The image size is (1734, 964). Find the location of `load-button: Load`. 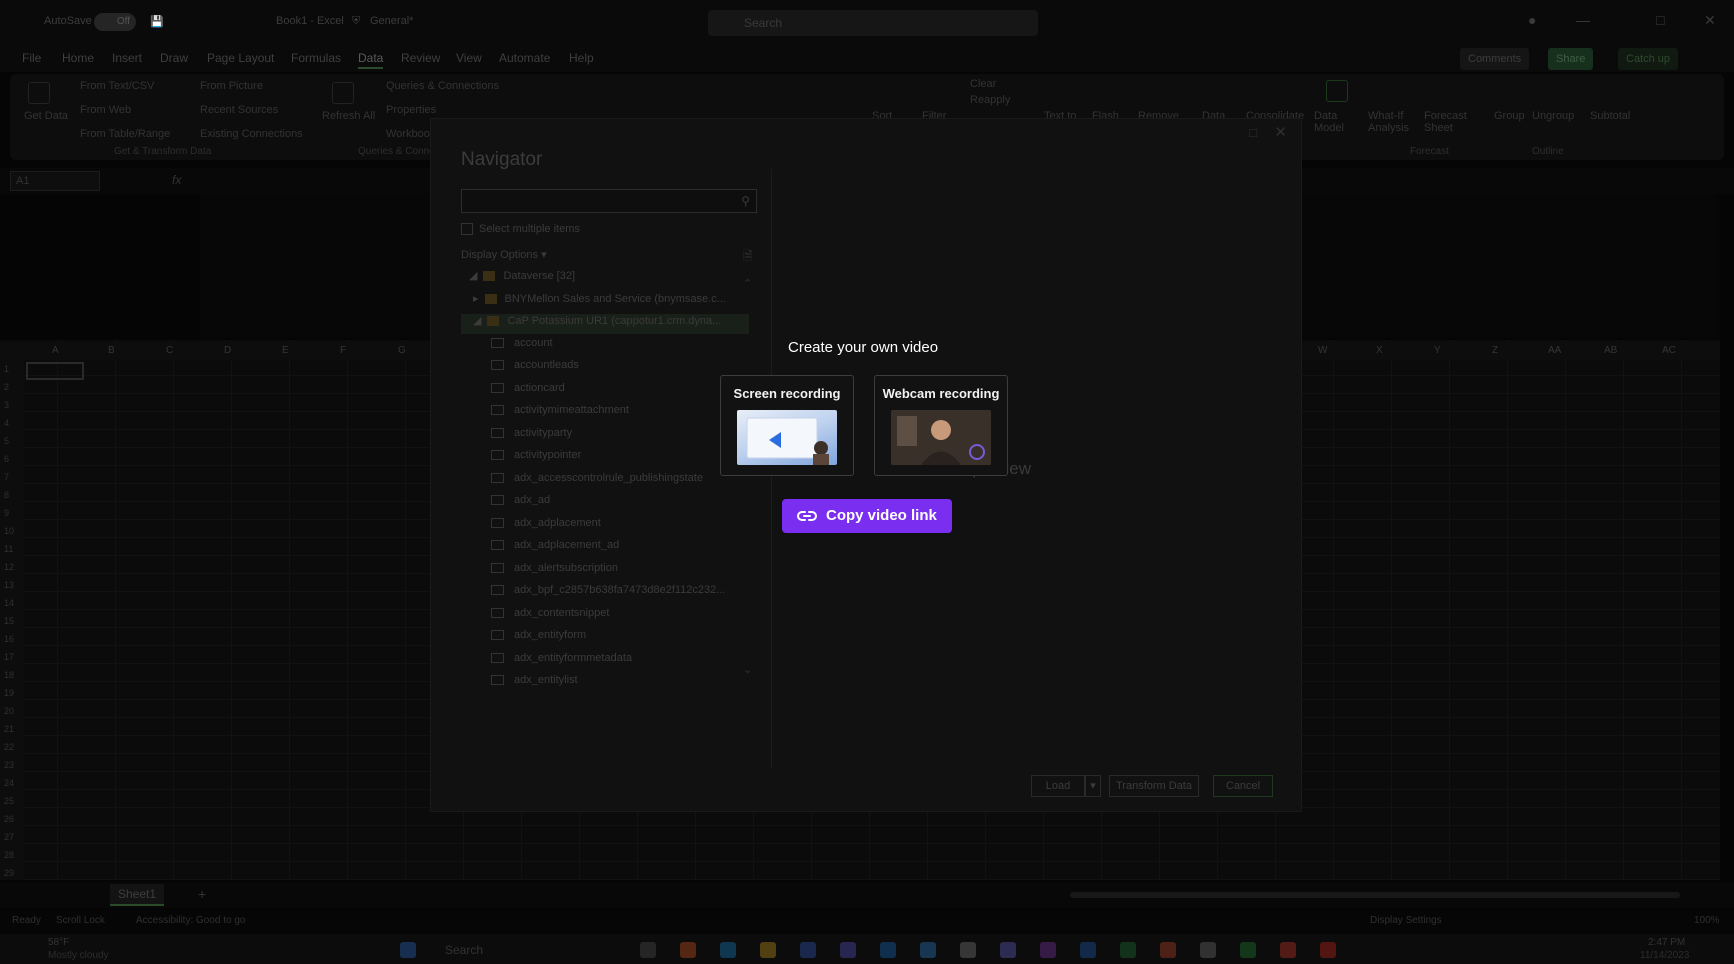

load-button: Load is located at coordinates (1058, 786).